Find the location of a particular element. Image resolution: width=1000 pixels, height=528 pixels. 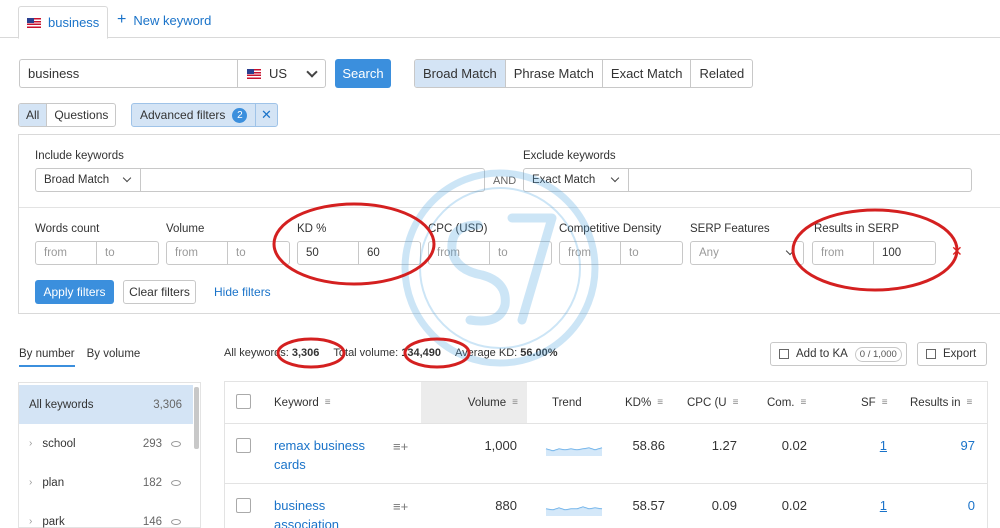

new-keyword-tab: + New keyword is located at coordinates (164, 20).